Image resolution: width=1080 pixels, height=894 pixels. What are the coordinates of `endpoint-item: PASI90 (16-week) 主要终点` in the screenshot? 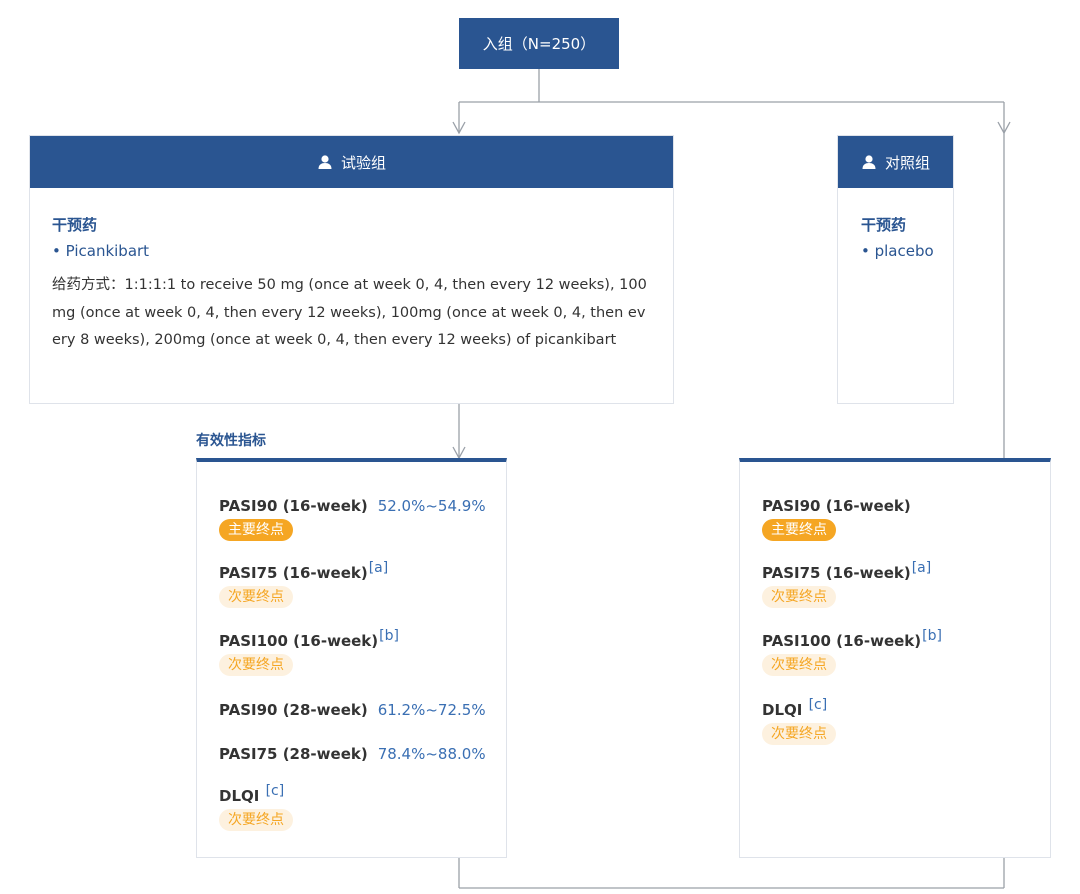 It's located at (836, 518).